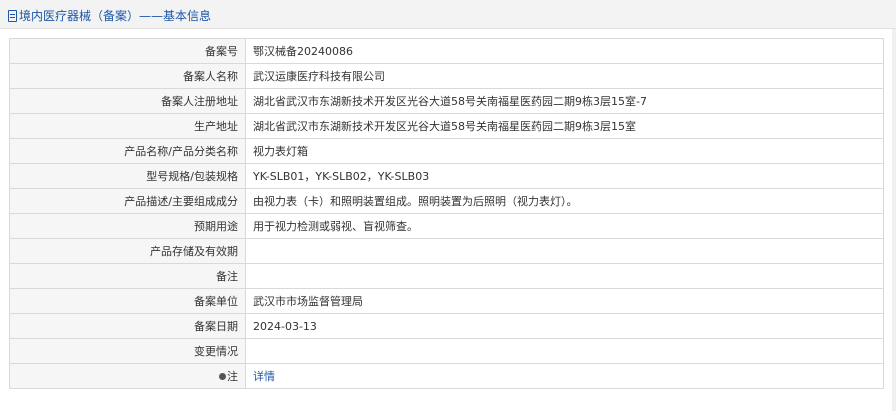  What do you see at coordinates (115, 16) in the screenshot?
I see `page-title-text: 境内医疗器械（备案）——基本信息` at bounding box center [115, 16].